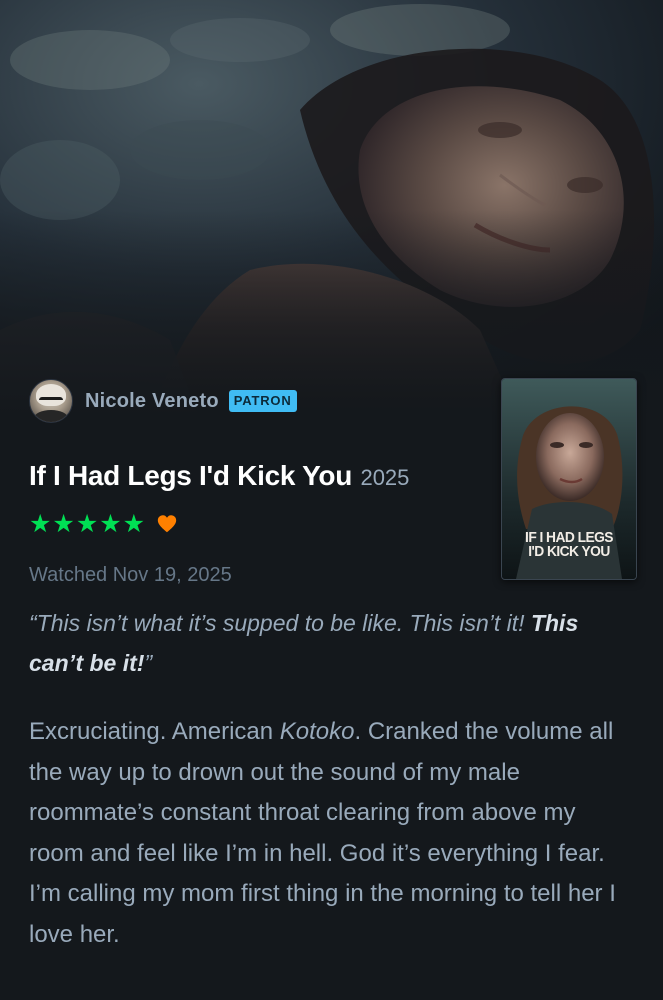 This screenshot has height=1000, width=663. What do you see at coordinates (167, 524) in the screenshot?
I see `heart-icon` at bounding box center [167, 524].